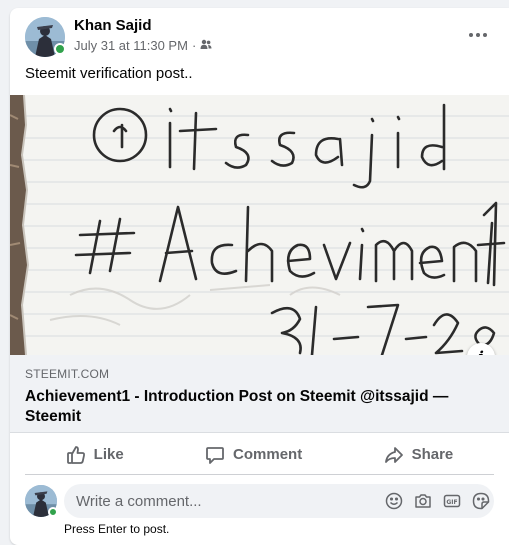 This screenshot has width=509, height=545. I want to click on share-label: Share, so click(432, 454).